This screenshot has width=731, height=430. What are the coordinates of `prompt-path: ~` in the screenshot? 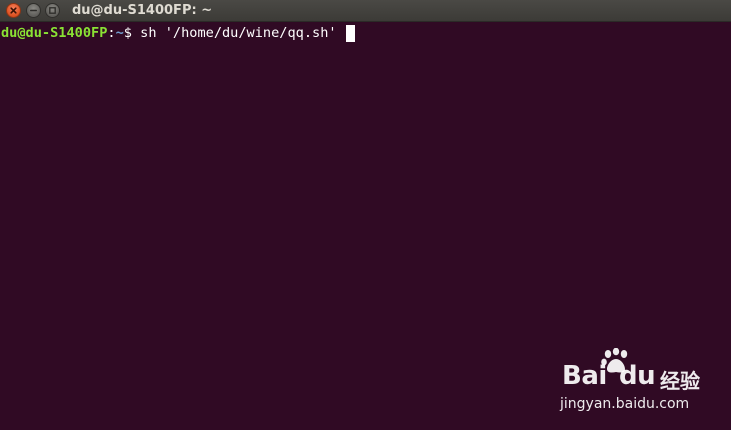 It's located at (119, 33).